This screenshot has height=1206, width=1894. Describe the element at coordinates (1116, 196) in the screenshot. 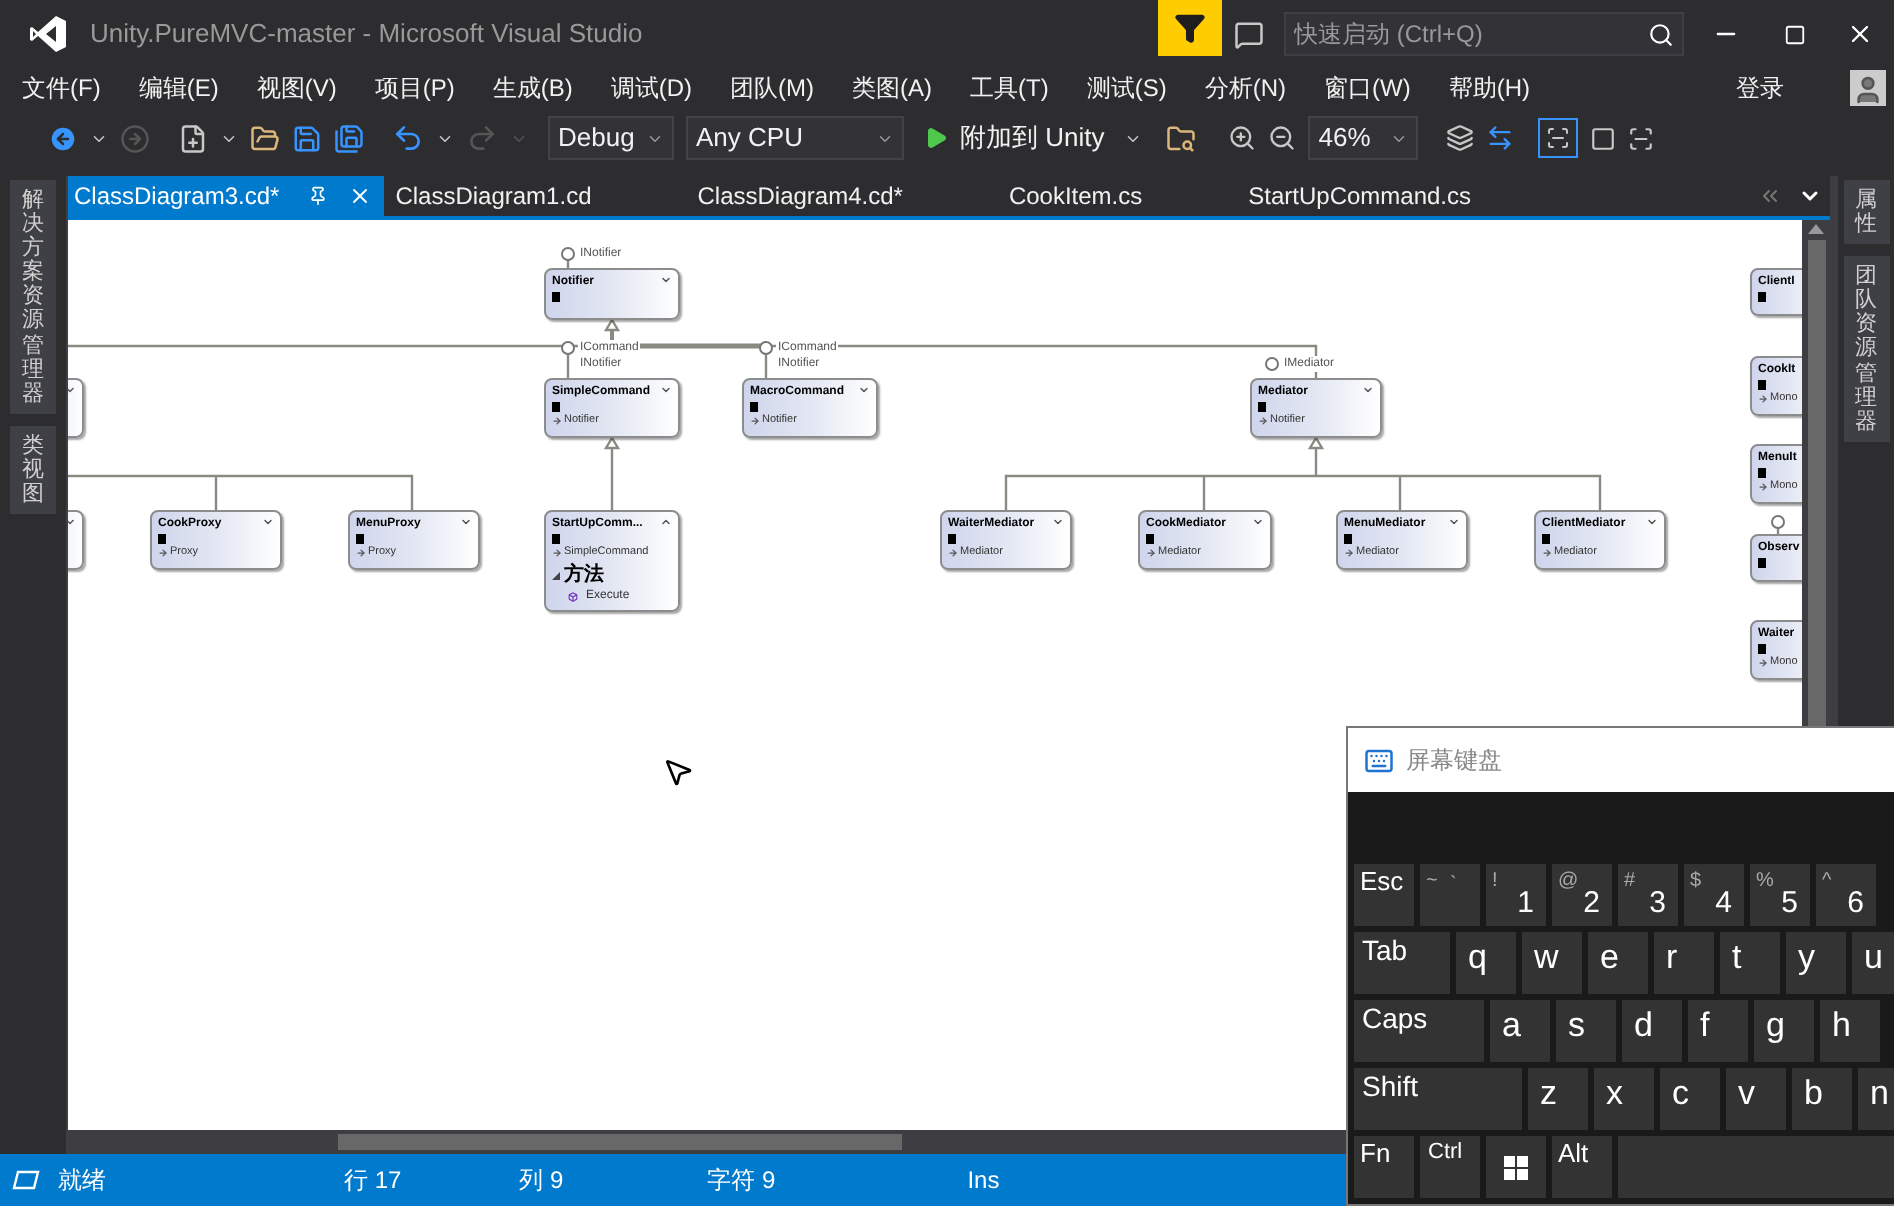

I see `document-tab: CookItem.cs` at that location.